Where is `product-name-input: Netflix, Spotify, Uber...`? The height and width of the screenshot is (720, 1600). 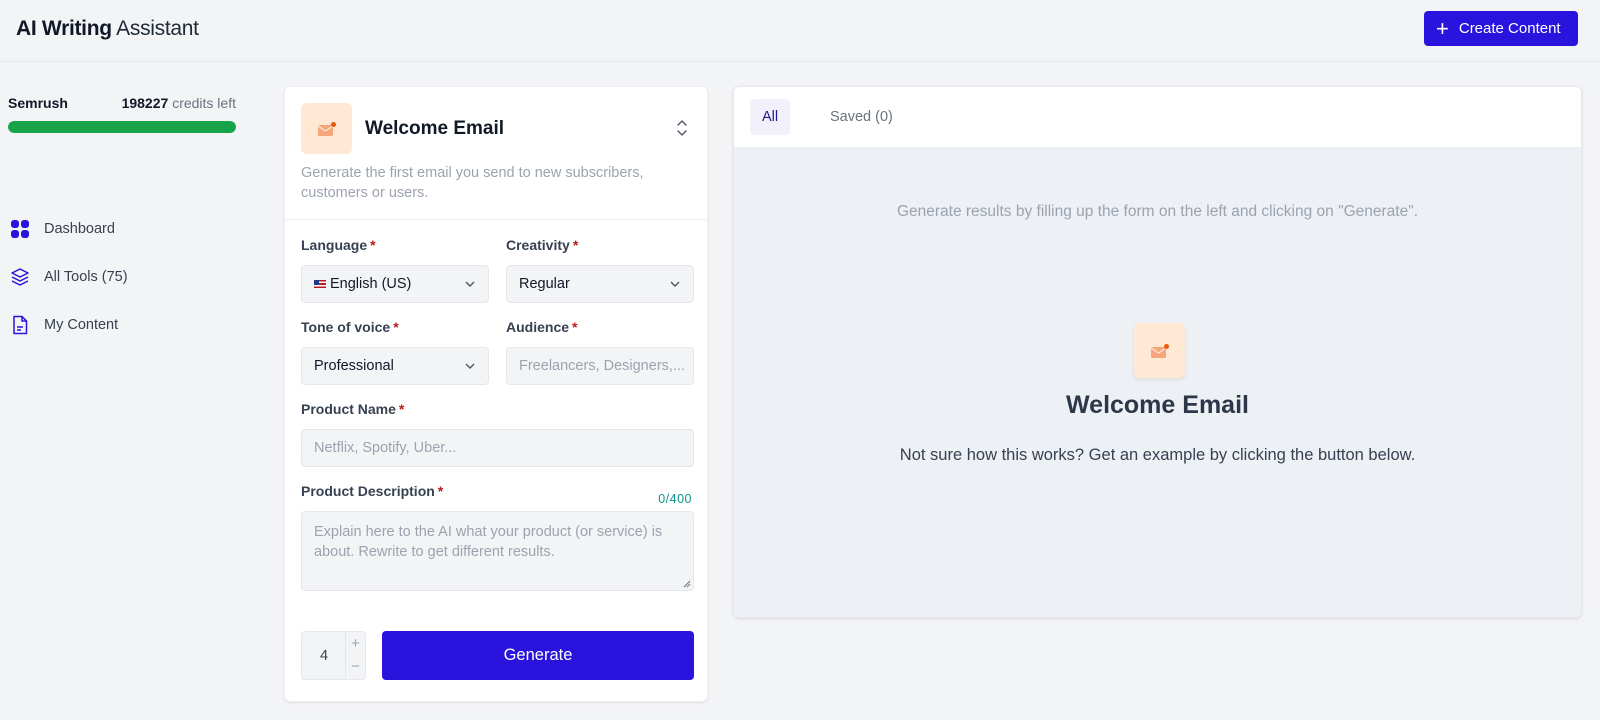 product-name-input: Netflix, Spotify, Uber... is located at coordinates (497, 448).